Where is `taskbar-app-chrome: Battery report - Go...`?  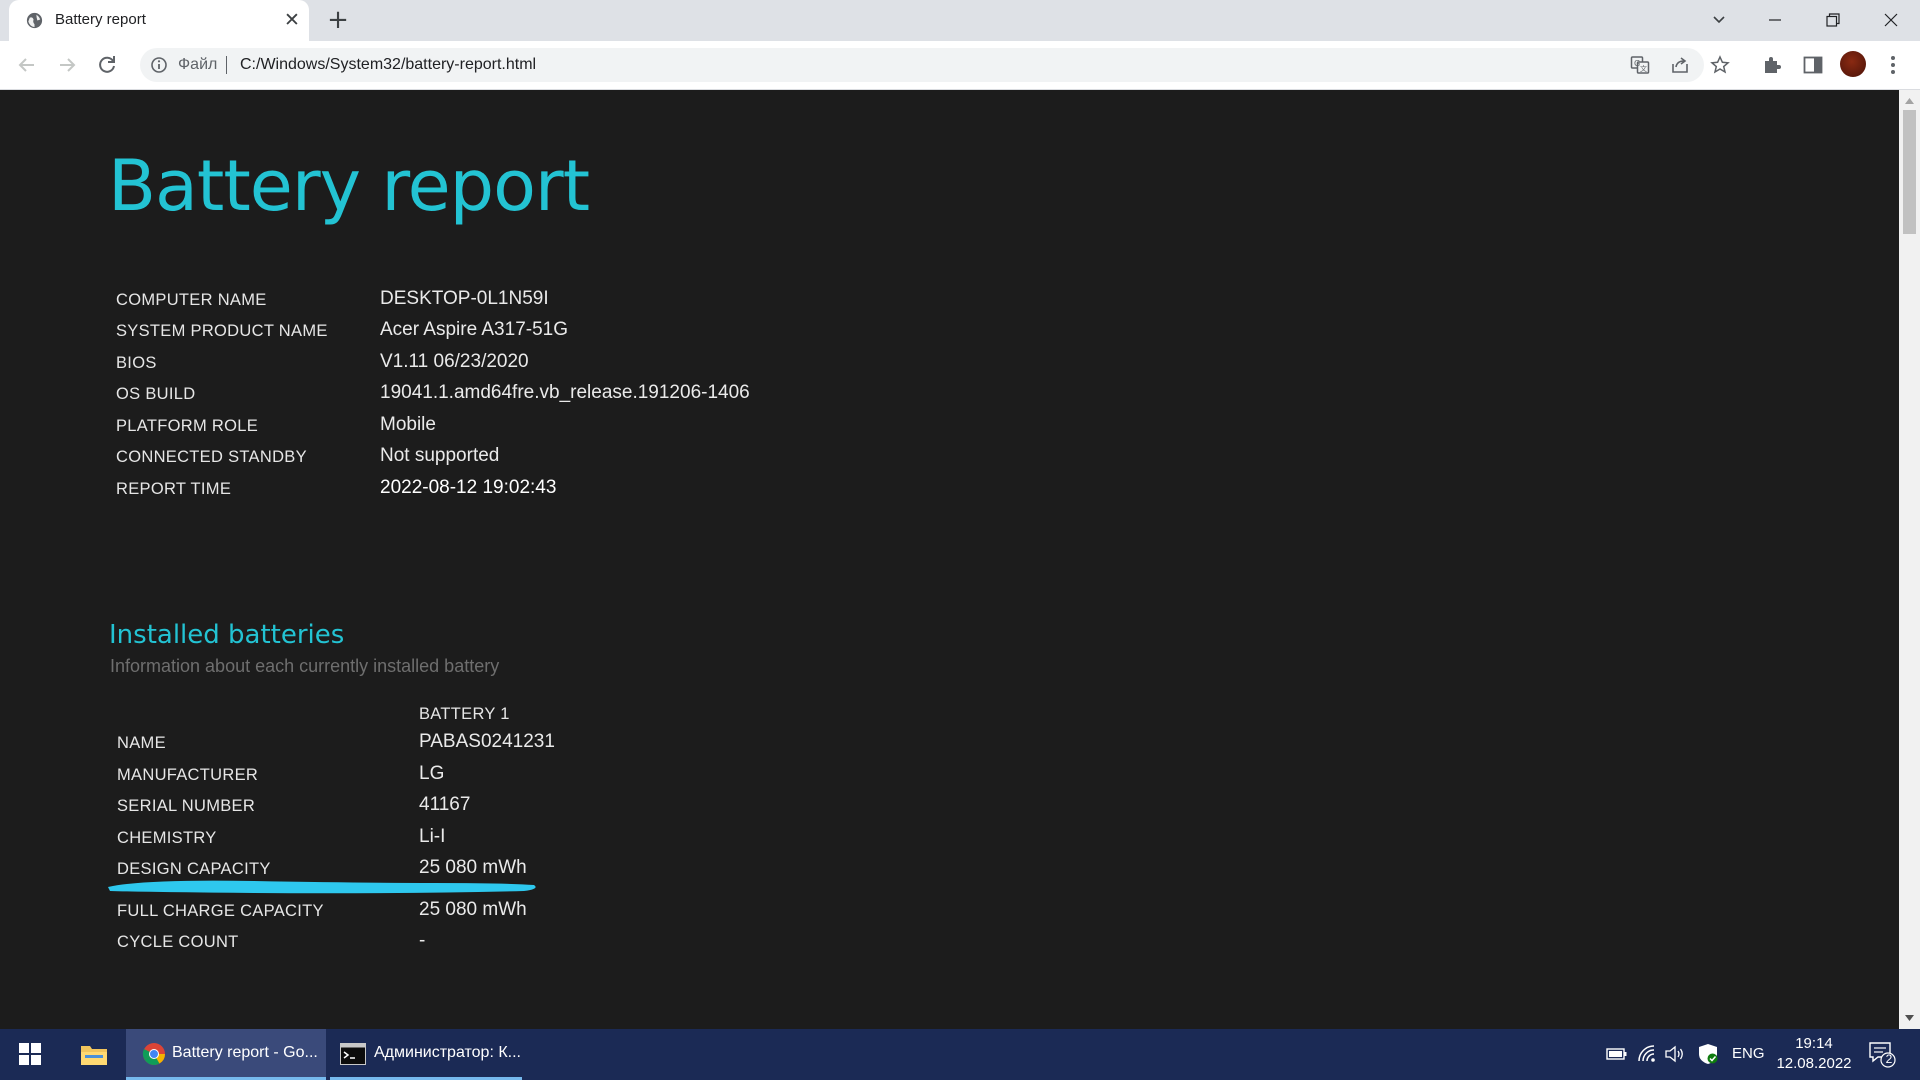 taskbar-app-chrome: Battery report - Go... is located at coordinates (226, 1054).